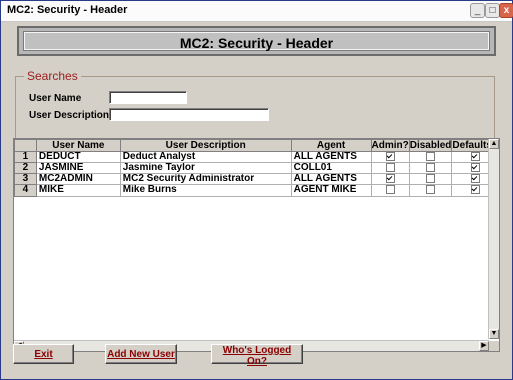 The image size is (513, 380). I want to click on header-panel: MC2: Security - Header, so click(256, 41).